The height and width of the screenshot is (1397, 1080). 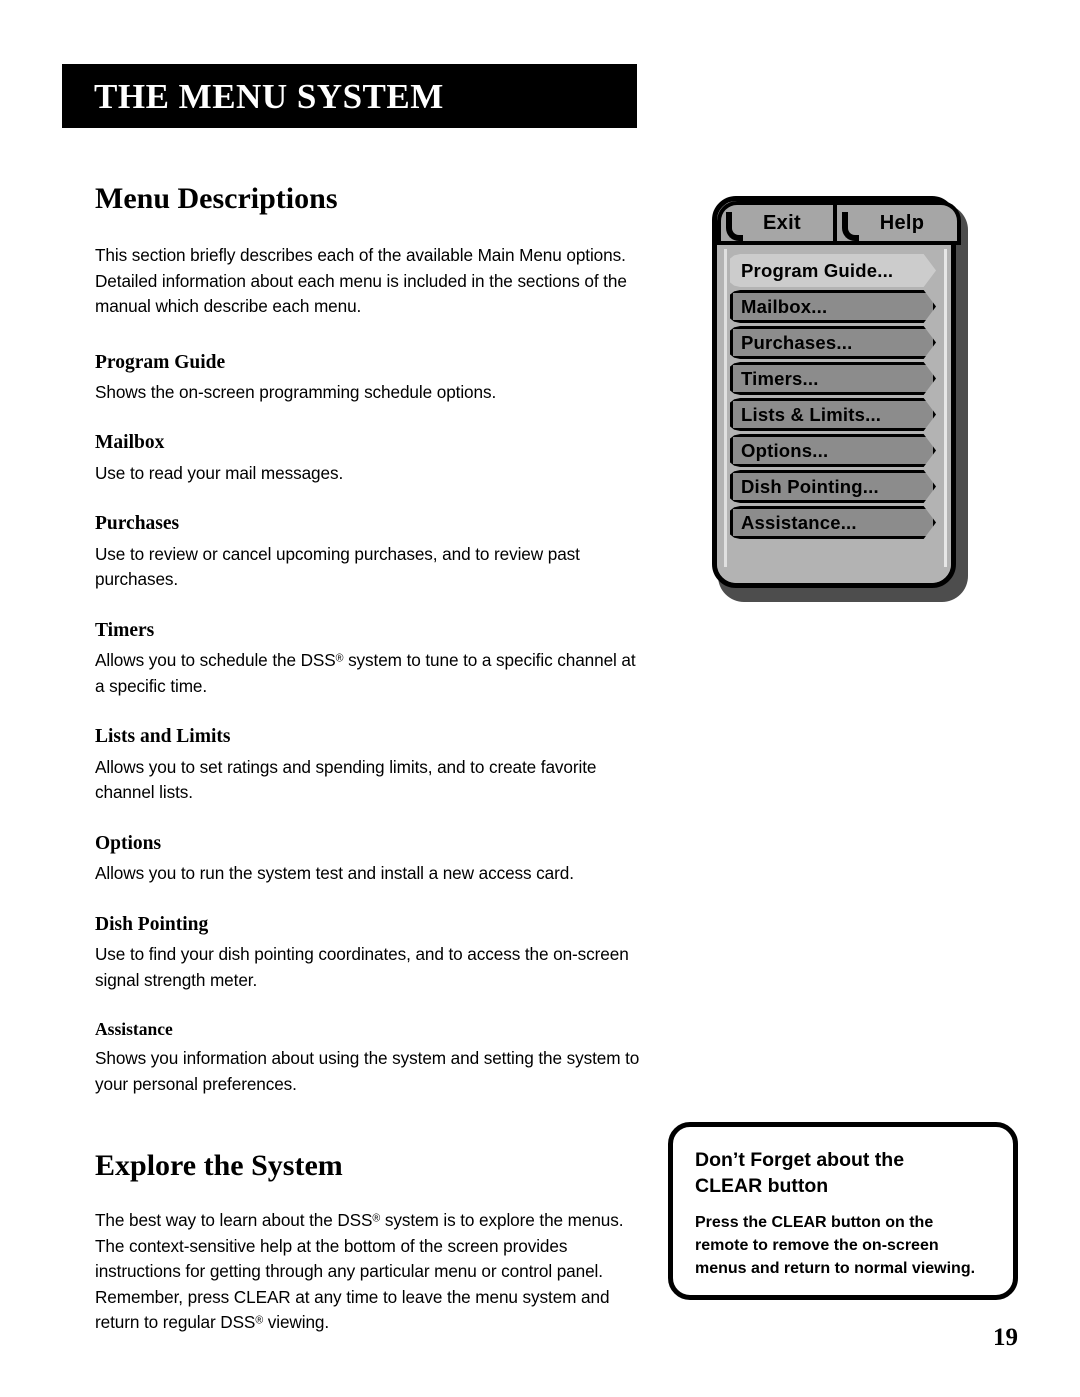 I want to click on page-number: 19, so click(x=1005, y=1337).